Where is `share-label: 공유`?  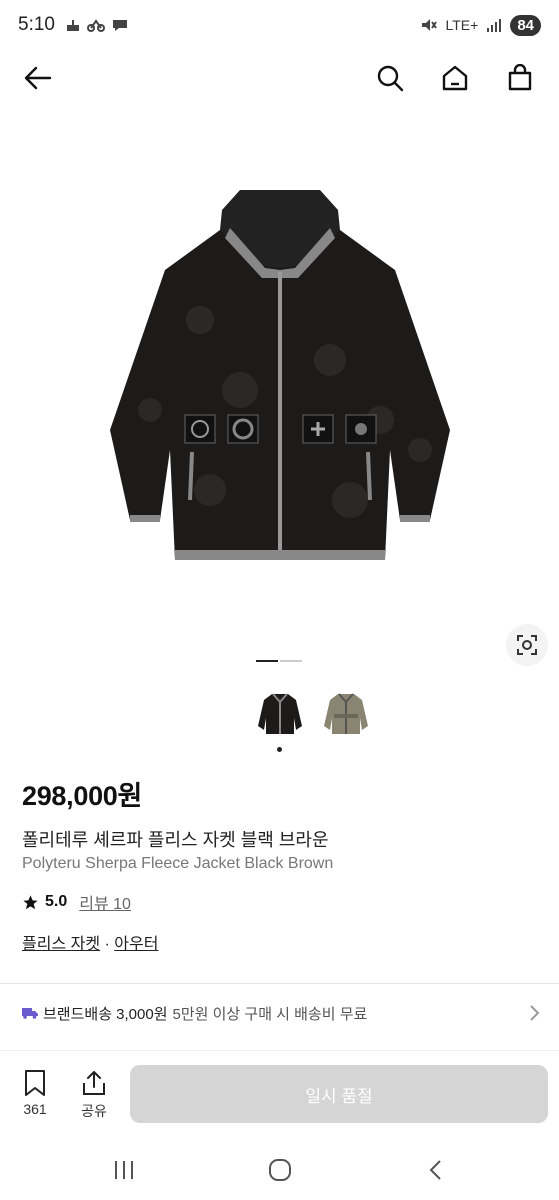 share-label: 공유 is located at coordinates (94, 1111).